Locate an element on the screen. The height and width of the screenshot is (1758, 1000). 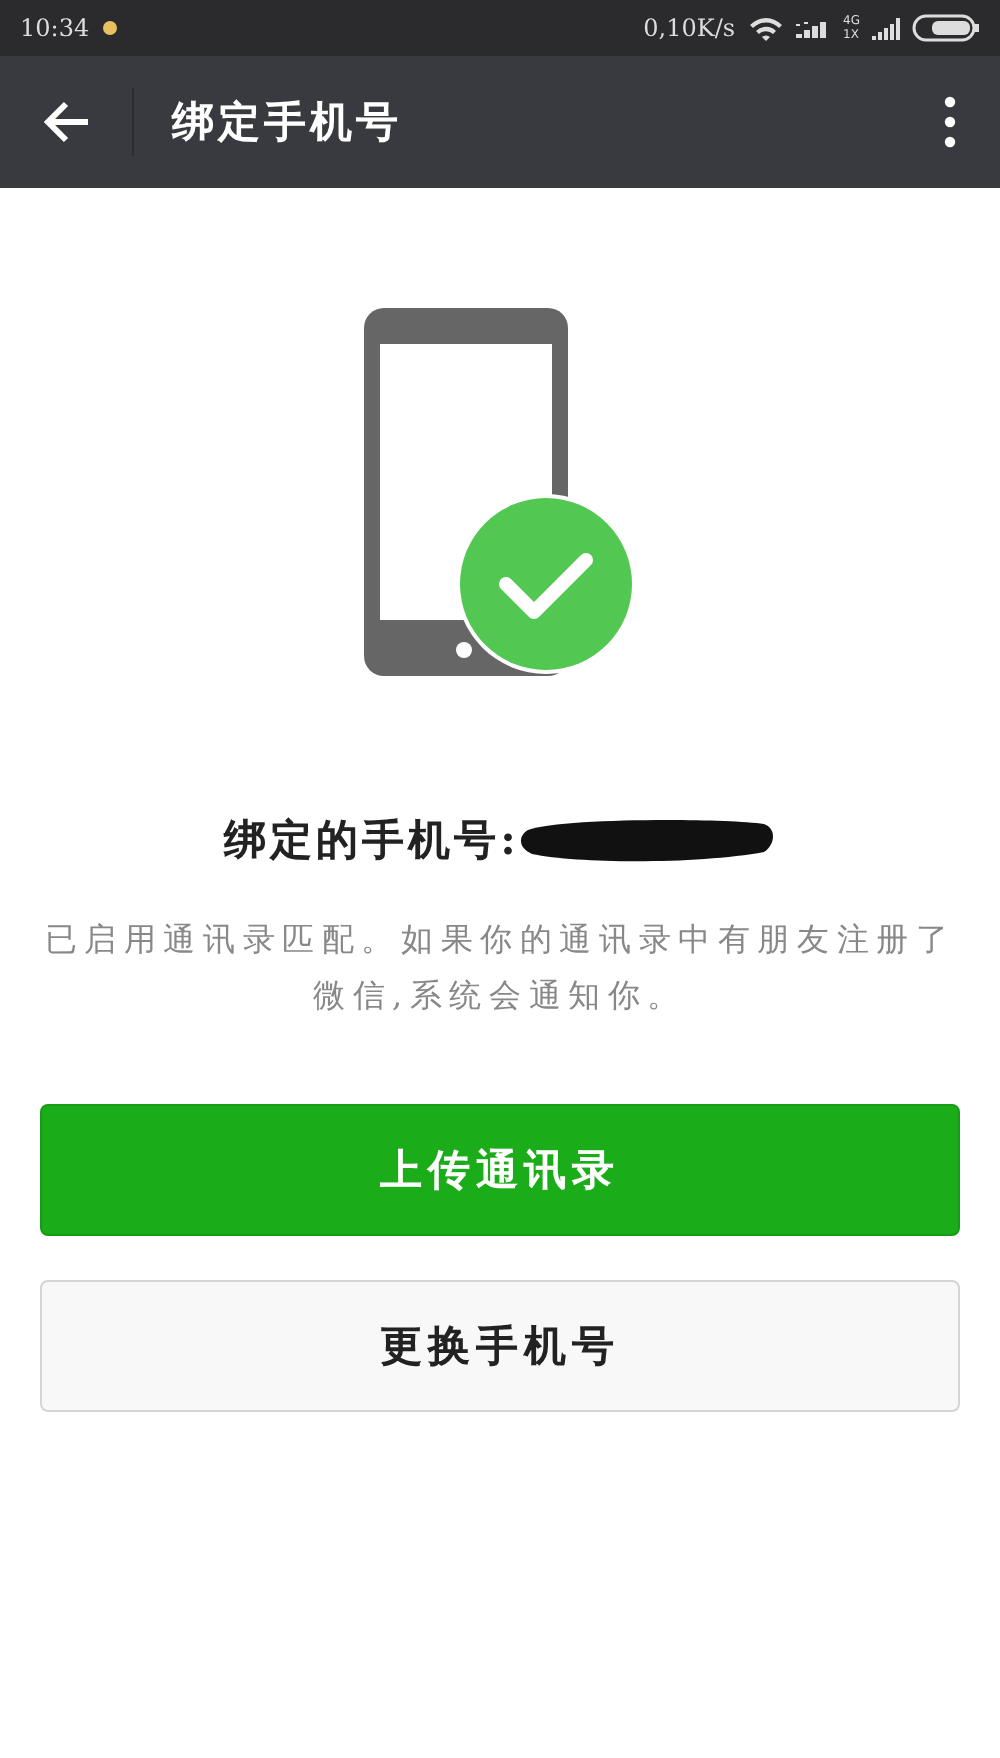
battery-icon is located at coordinates (946, 28).